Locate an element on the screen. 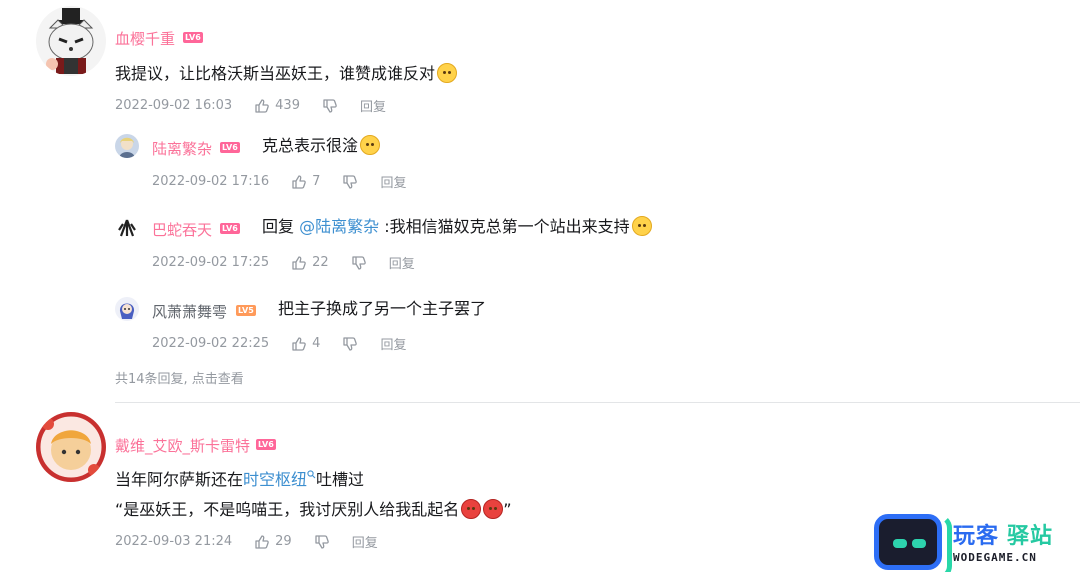  comment-meta: 2022-09-02 16:03 439 回复 is located at coordinates (250, 105).